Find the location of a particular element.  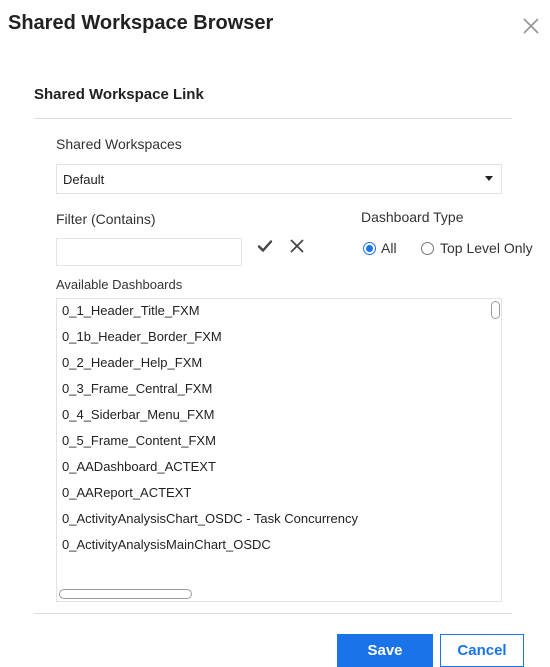

shared-workspaces-label: Shared Workspaces is located at coordinates (119, 144).